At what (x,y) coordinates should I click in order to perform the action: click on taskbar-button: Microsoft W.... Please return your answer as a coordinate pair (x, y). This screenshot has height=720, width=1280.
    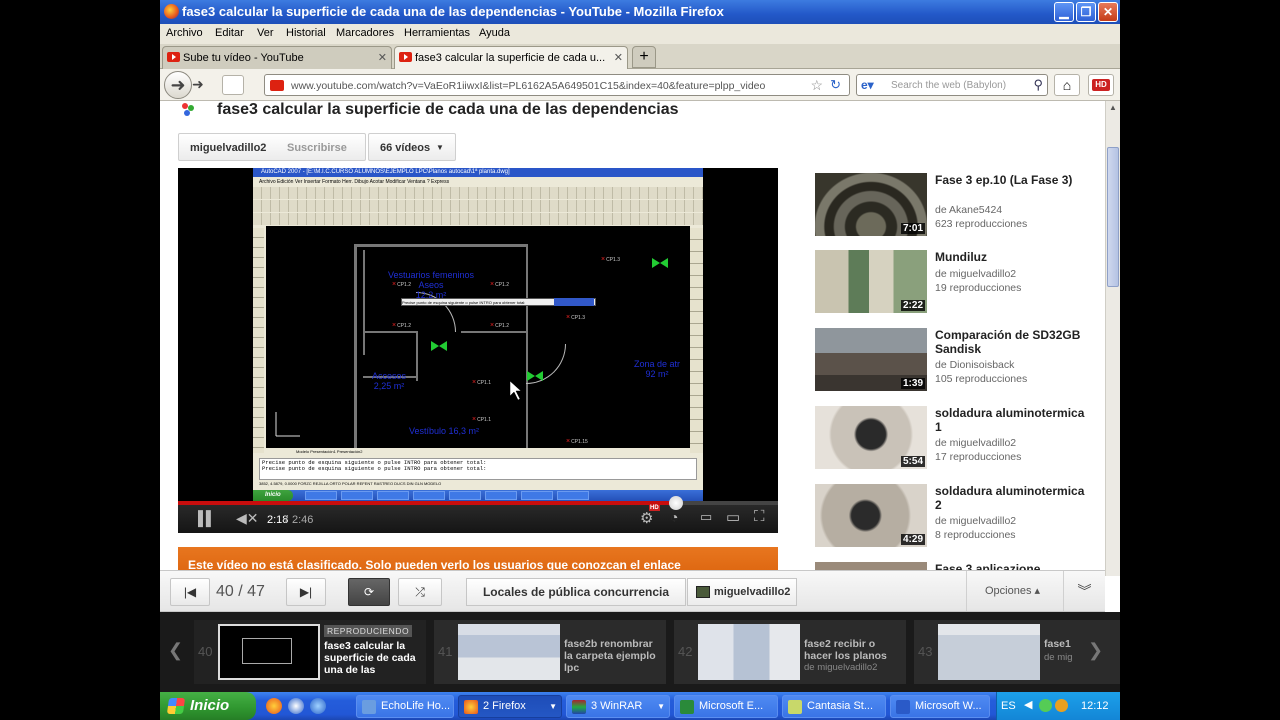
    Looking at the image, I should click on (940, 706).